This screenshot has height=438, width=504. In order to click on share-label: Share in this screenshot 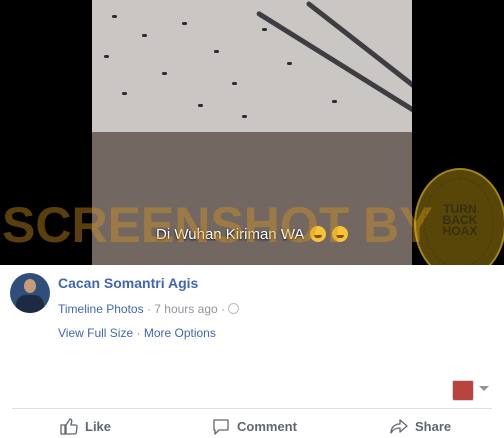, I will do `click(433, 426)`.